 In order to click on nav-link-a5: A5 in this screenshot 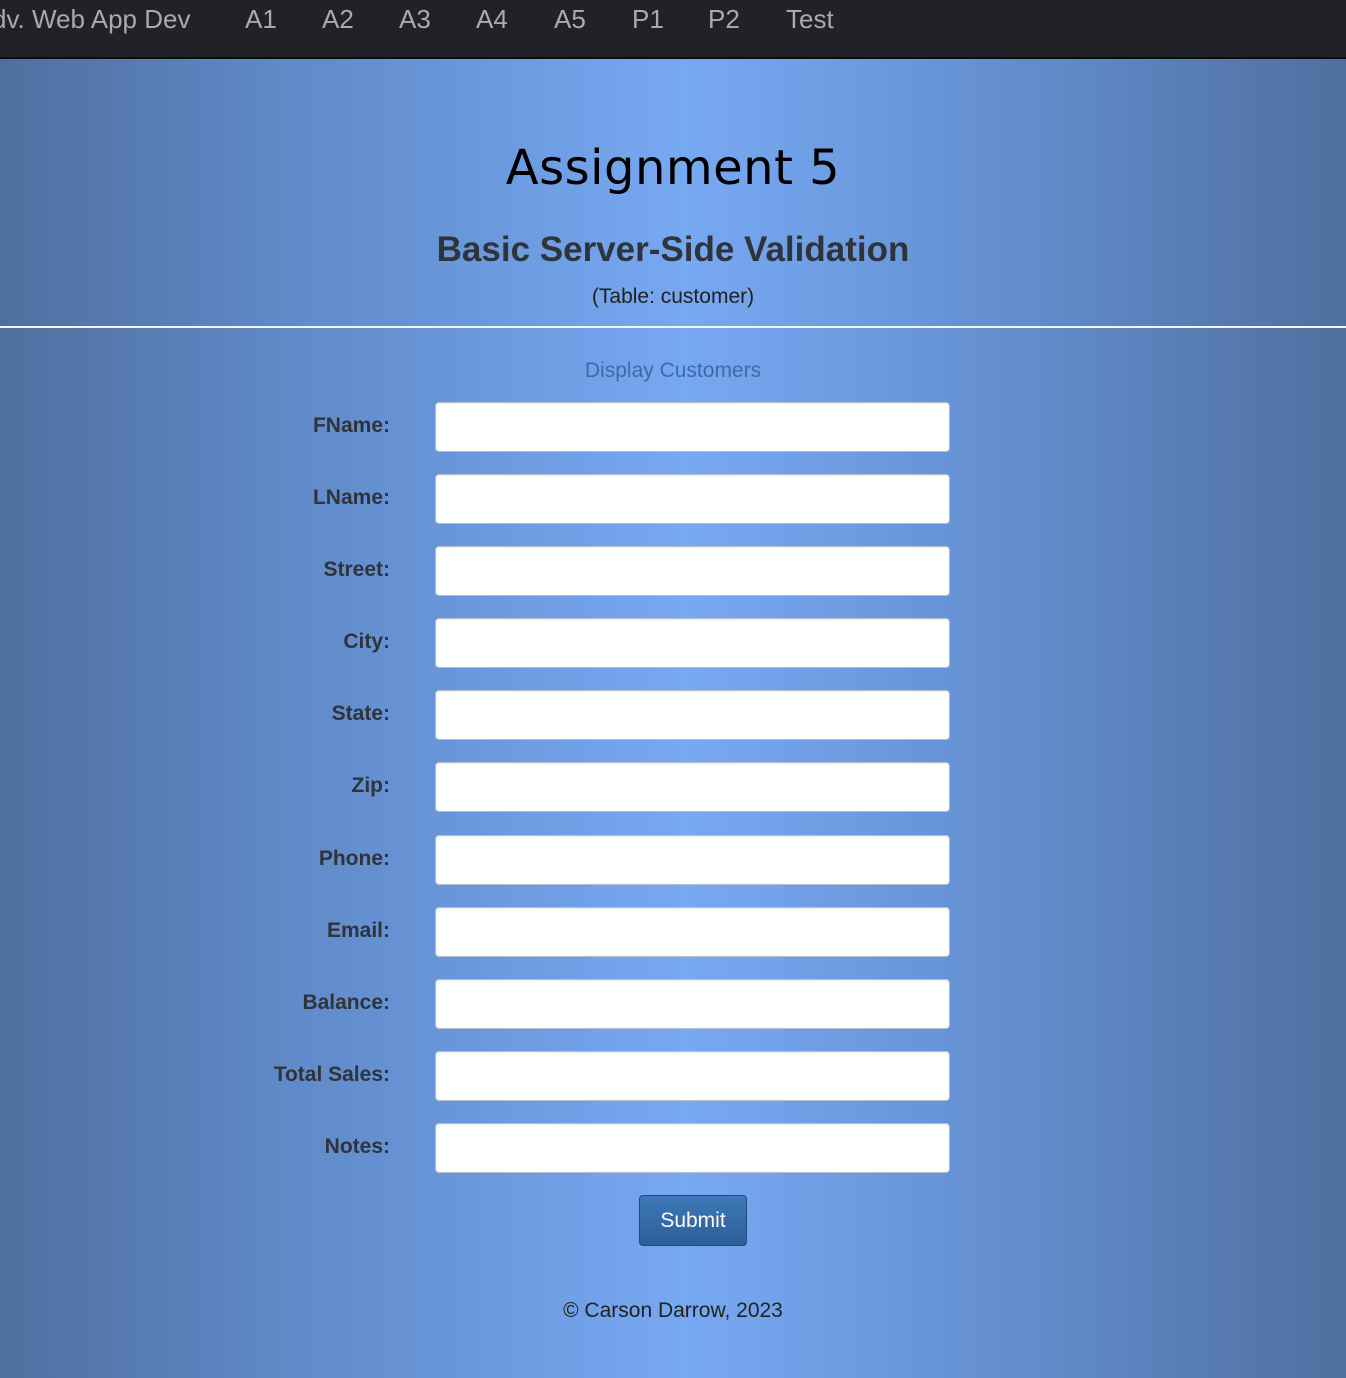, I will do `click(570, 19)`.